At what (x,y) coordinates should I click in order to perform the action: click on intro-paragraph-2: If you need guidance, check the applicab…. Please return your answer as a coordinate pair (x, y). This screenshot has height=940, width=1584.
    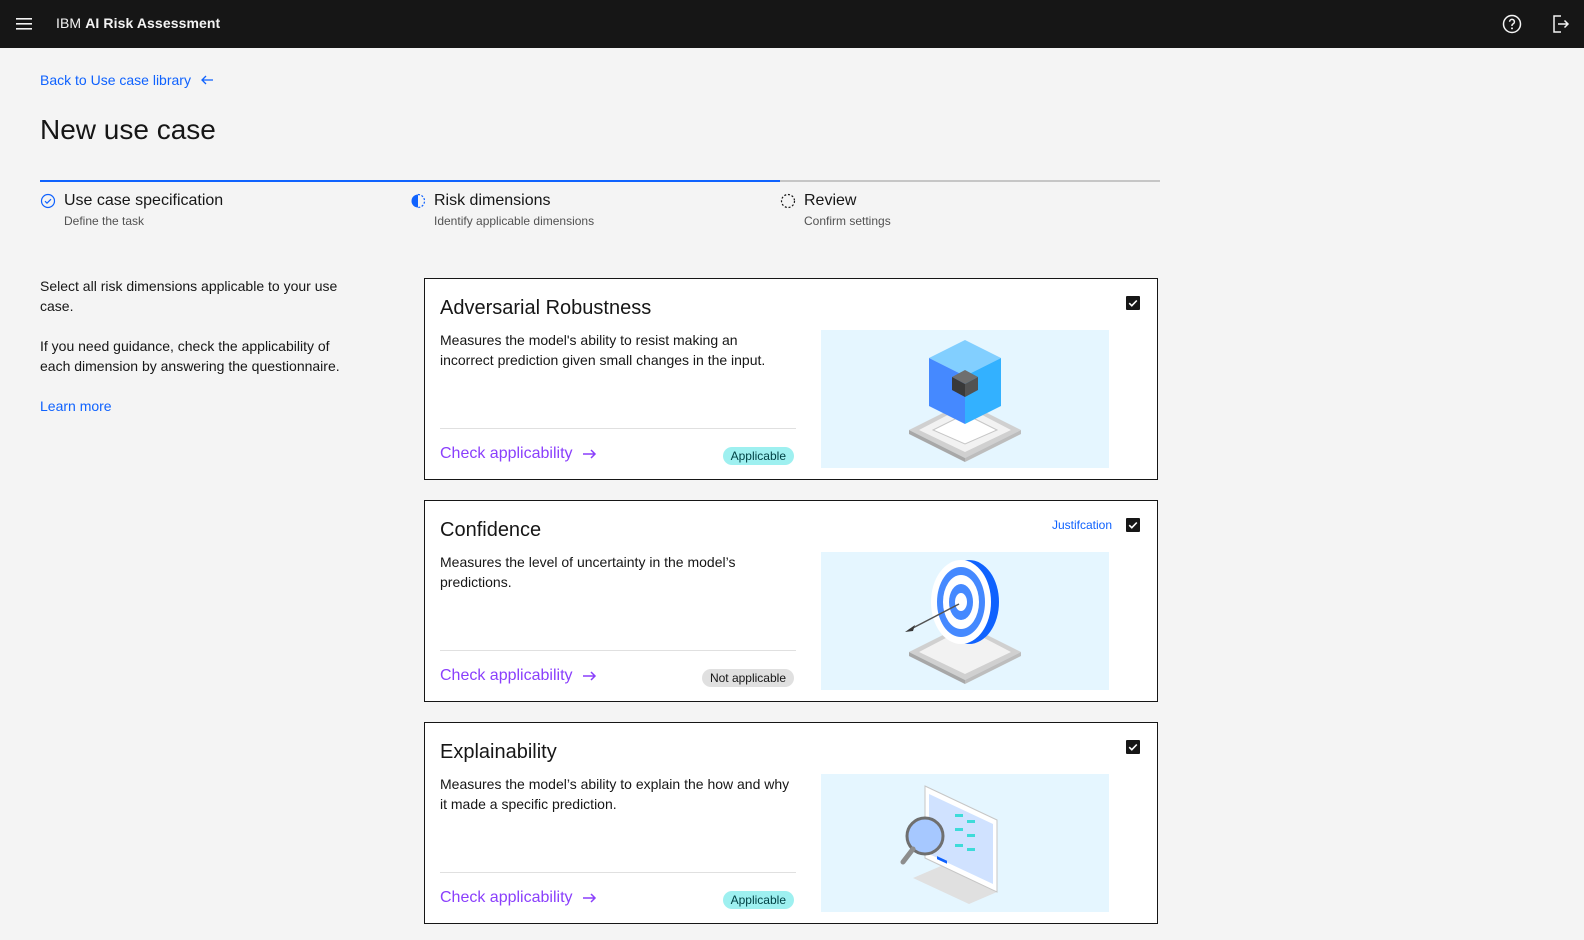
    Looking at the image, I should click on (190, 356).